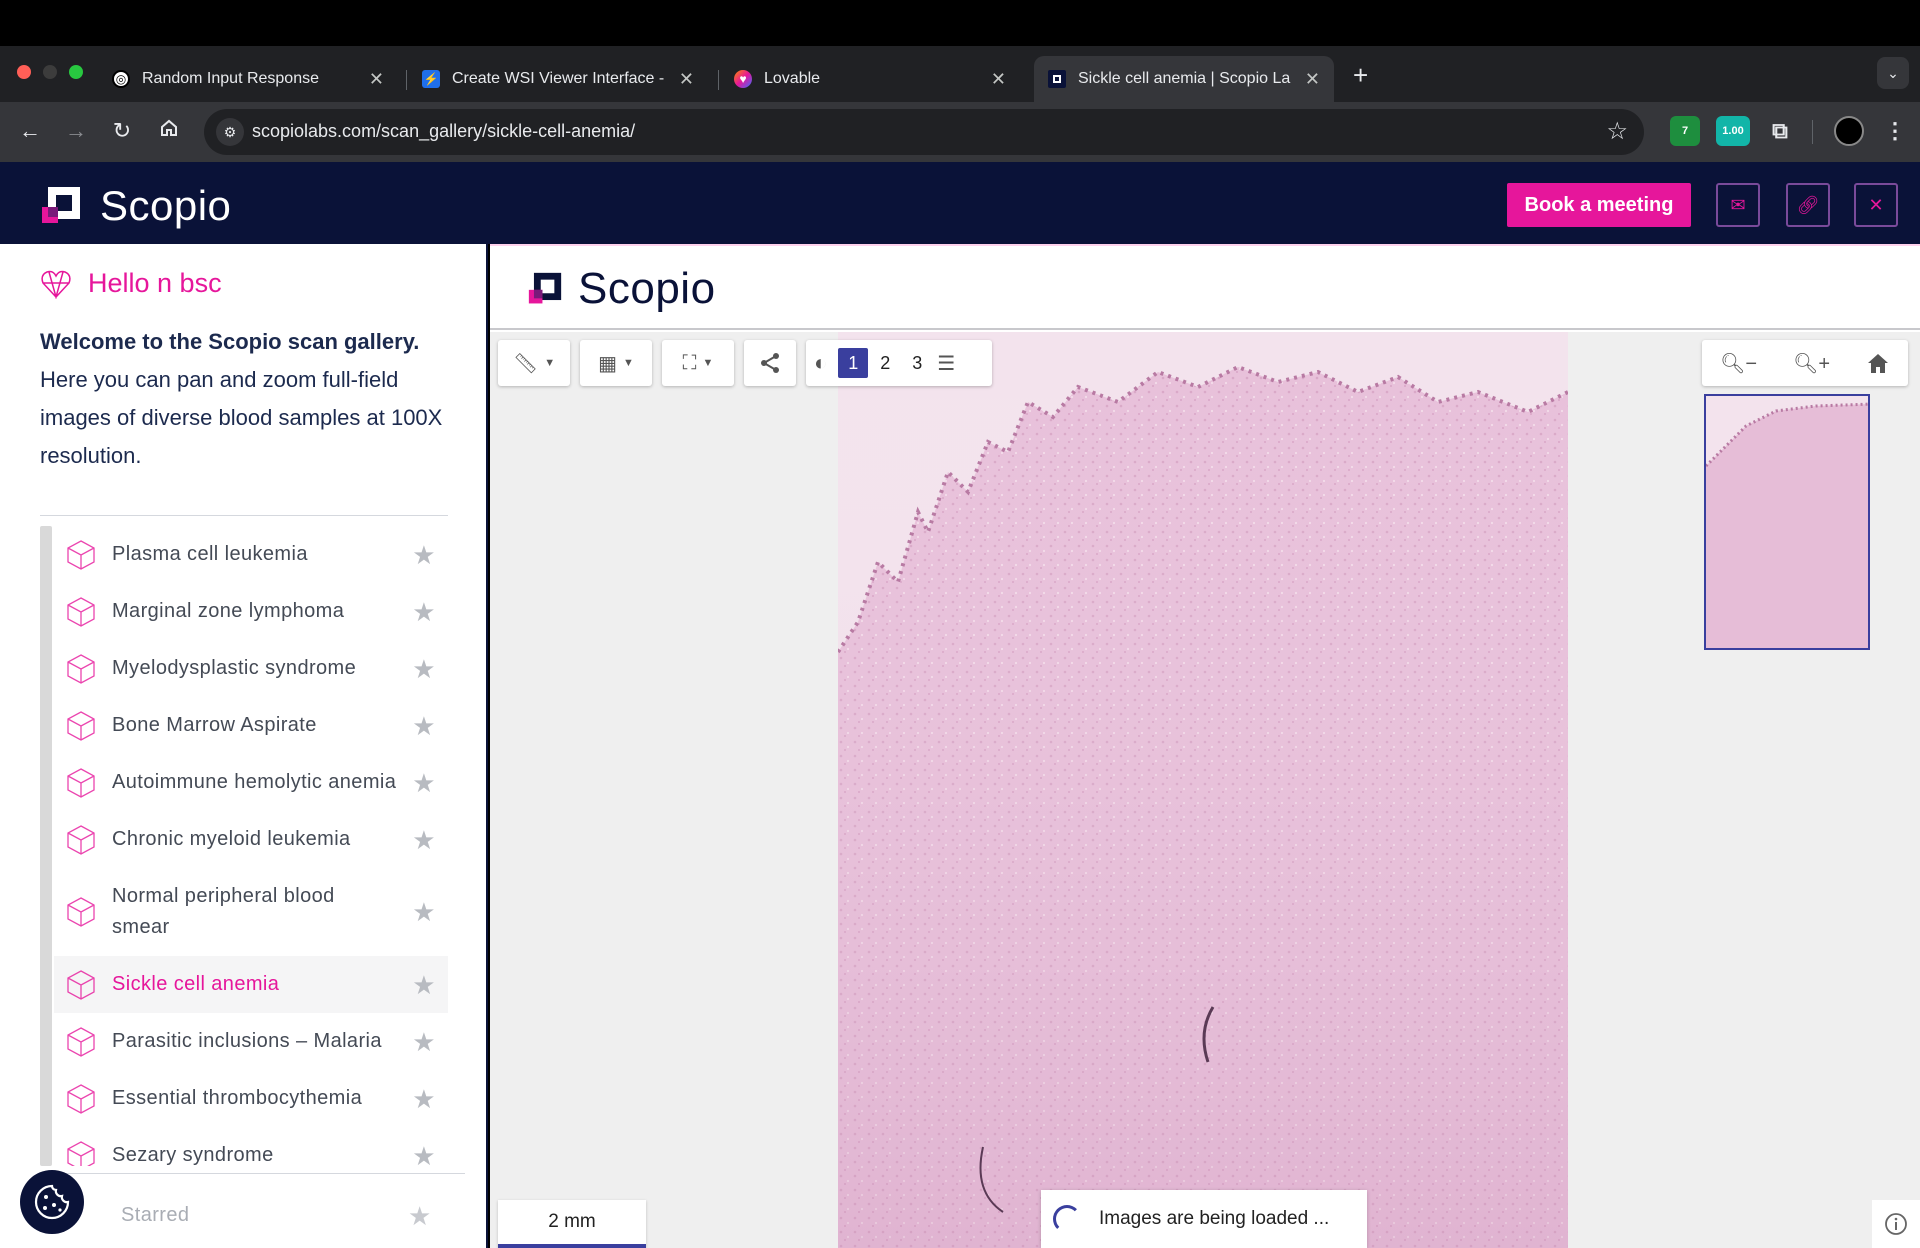 Image resolution: width=1920 pixels, height=1248 pixels. Describe the element at coordinates (1205, 287) in the screenshot. I see `viewer-header: Scopio` at that location.